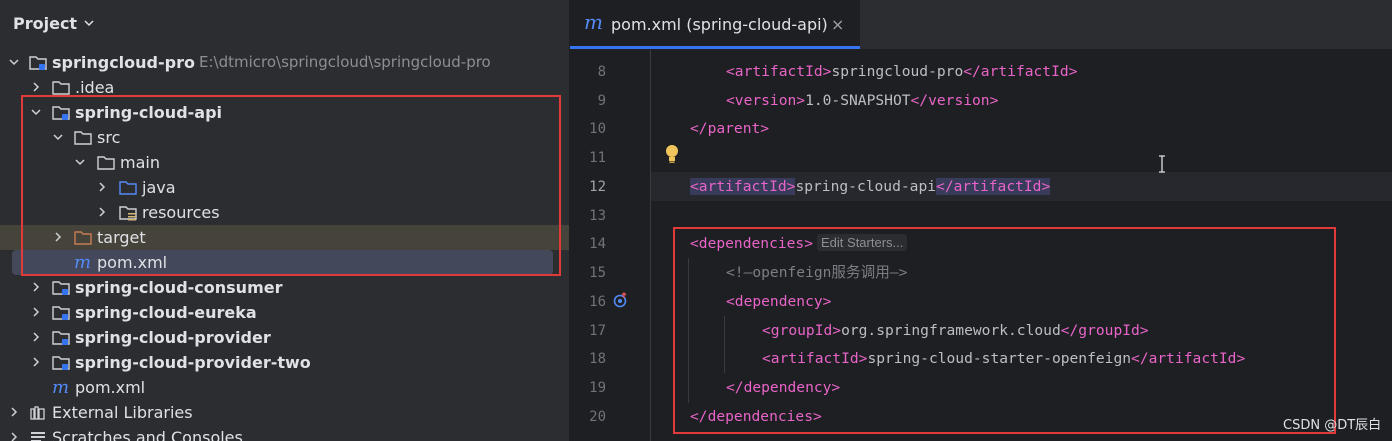 Image resolution: width=1392 pixels, height=441 pixels. What do you see at coordinates (181, 212) in the screenshot?
I see `tree-row-label: resources` at bounding box center [181, 212].